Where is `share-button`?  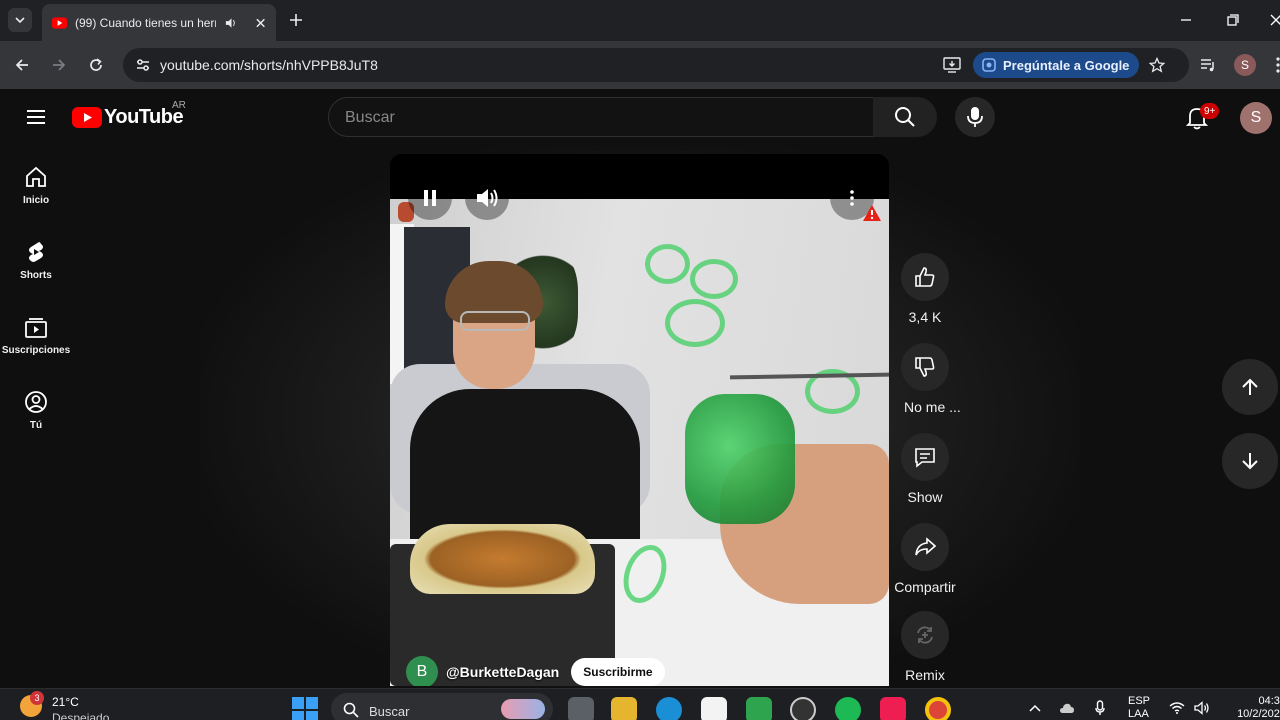 share-button is located at coordinates (925, 547).